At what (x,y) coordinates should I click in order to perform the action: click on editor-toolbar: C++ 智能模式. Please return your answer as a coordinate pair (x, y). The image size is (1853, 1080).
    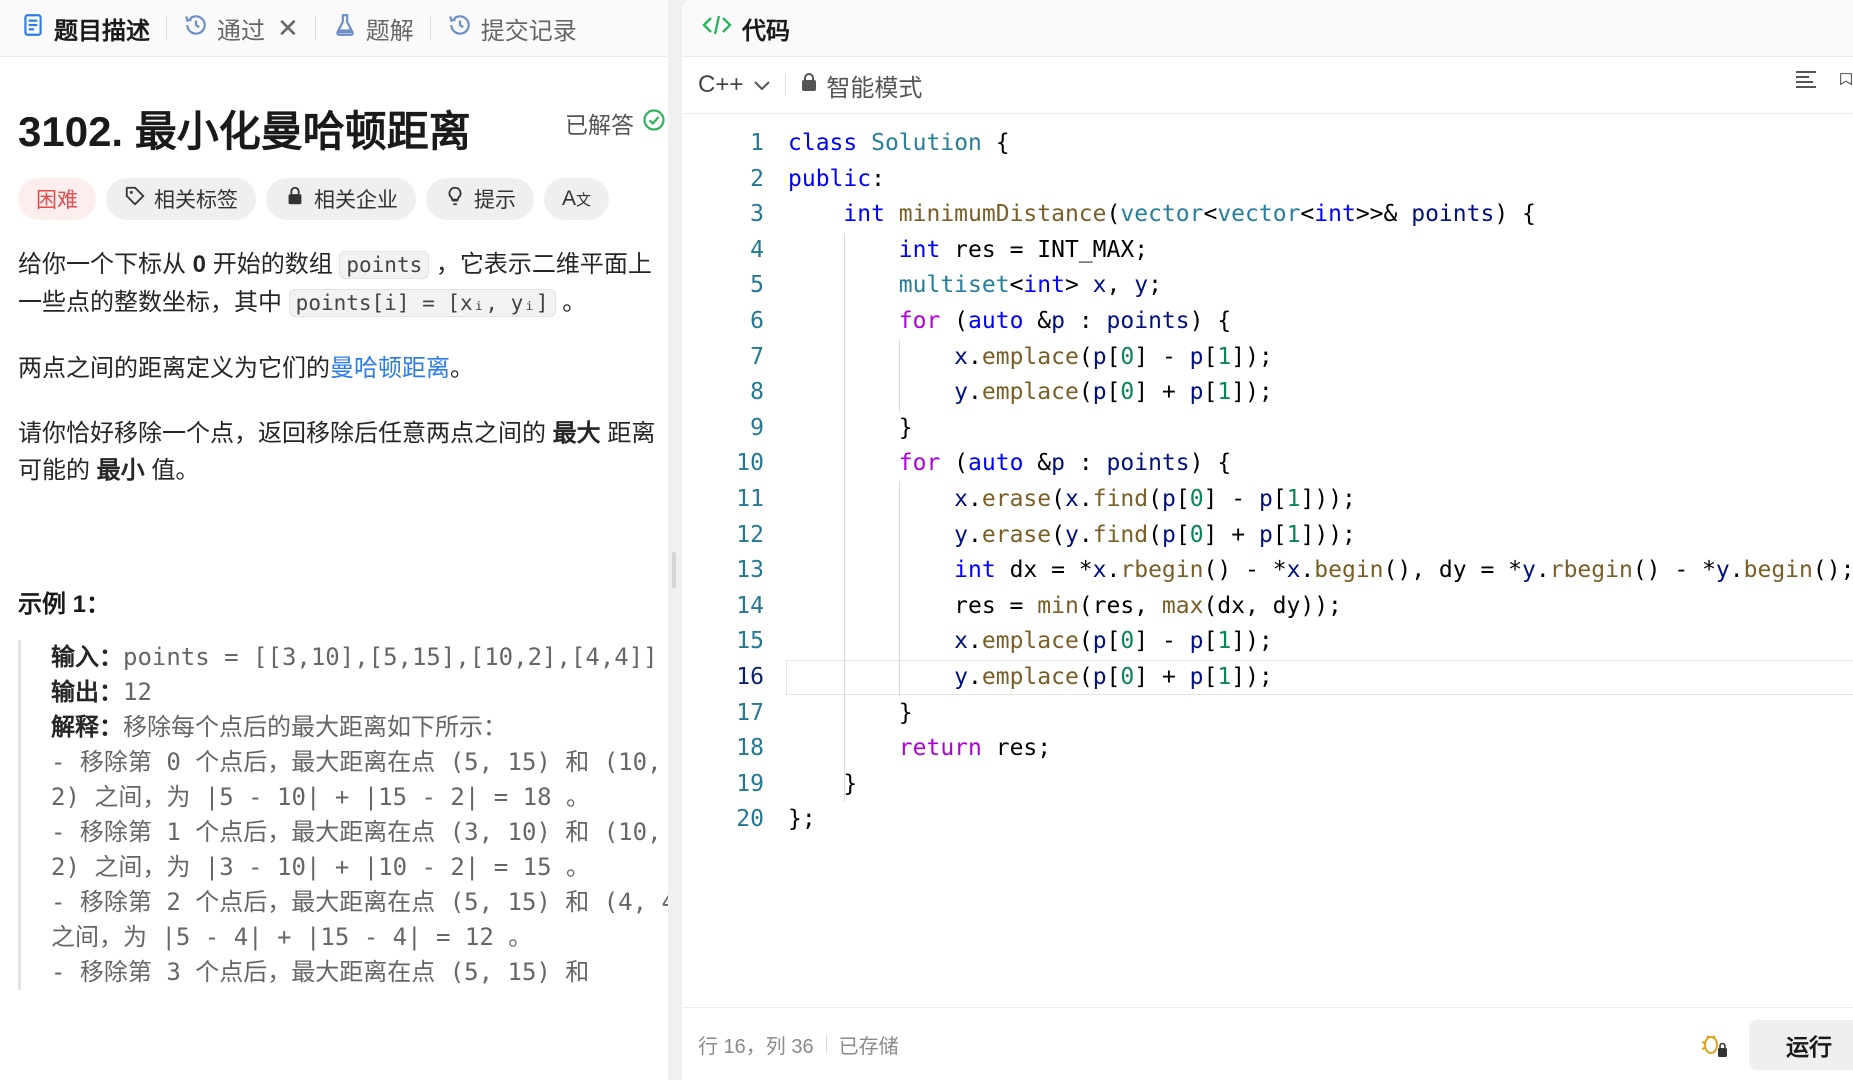
    Looking at the image, I should click on (1267, 85).